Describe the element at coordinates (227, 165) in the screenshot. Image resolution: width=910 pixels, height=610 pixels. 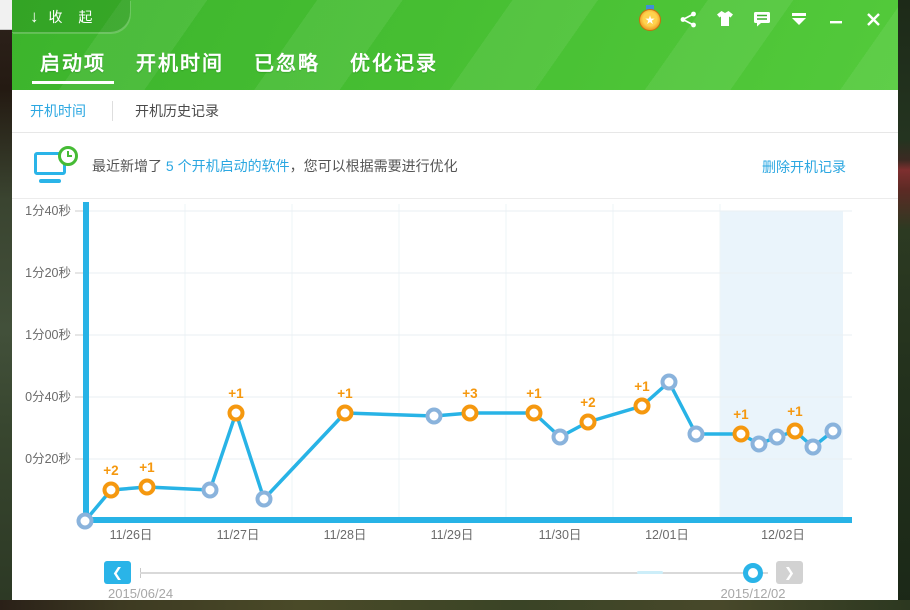
I see `notice-highlight: 5 个开机启动的软件` at that location.